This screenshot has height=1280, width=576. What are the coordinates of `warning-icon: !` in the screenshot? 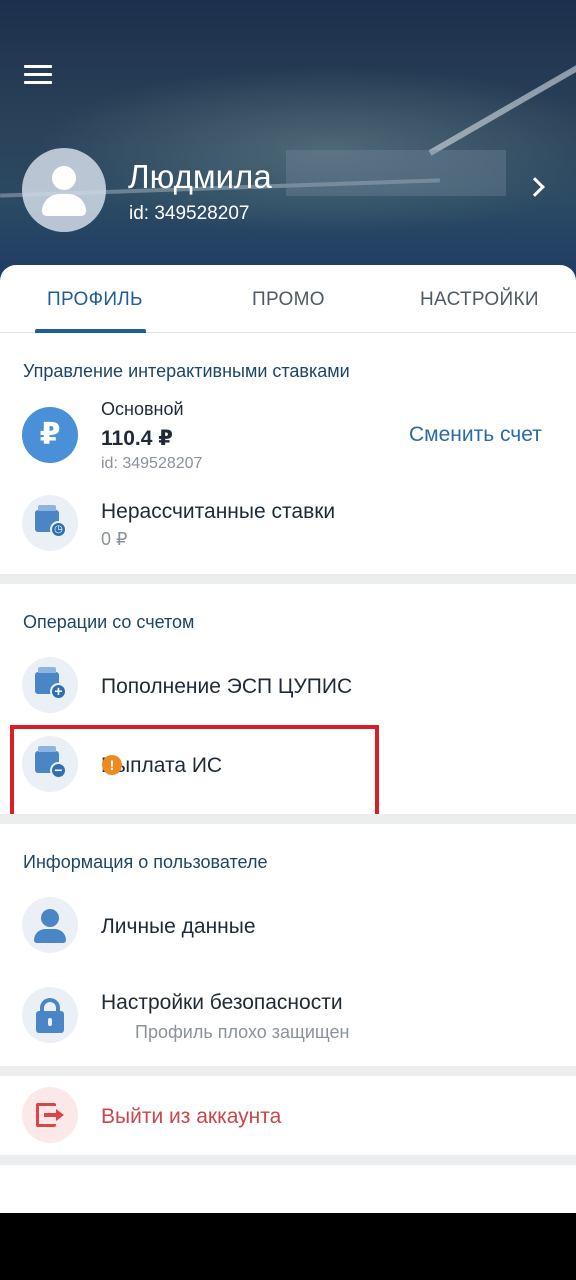 It's located at (112, 765).